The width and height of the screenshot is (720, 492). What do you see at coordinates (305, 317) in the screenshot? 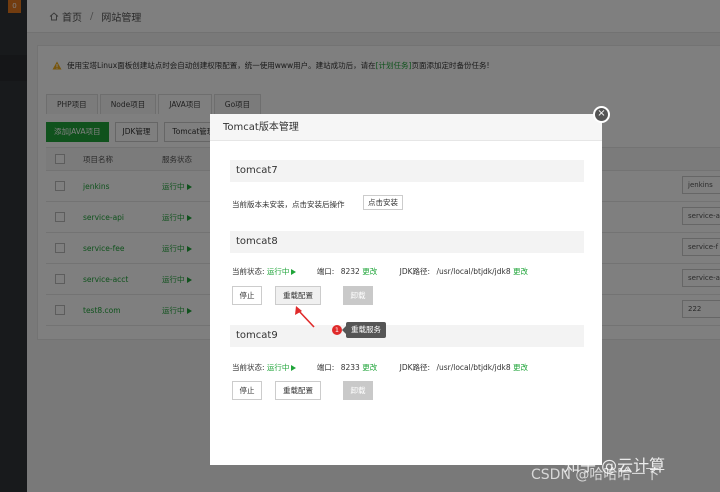
I see `annotation-arrow-icon` at bounding box center [305, 317].